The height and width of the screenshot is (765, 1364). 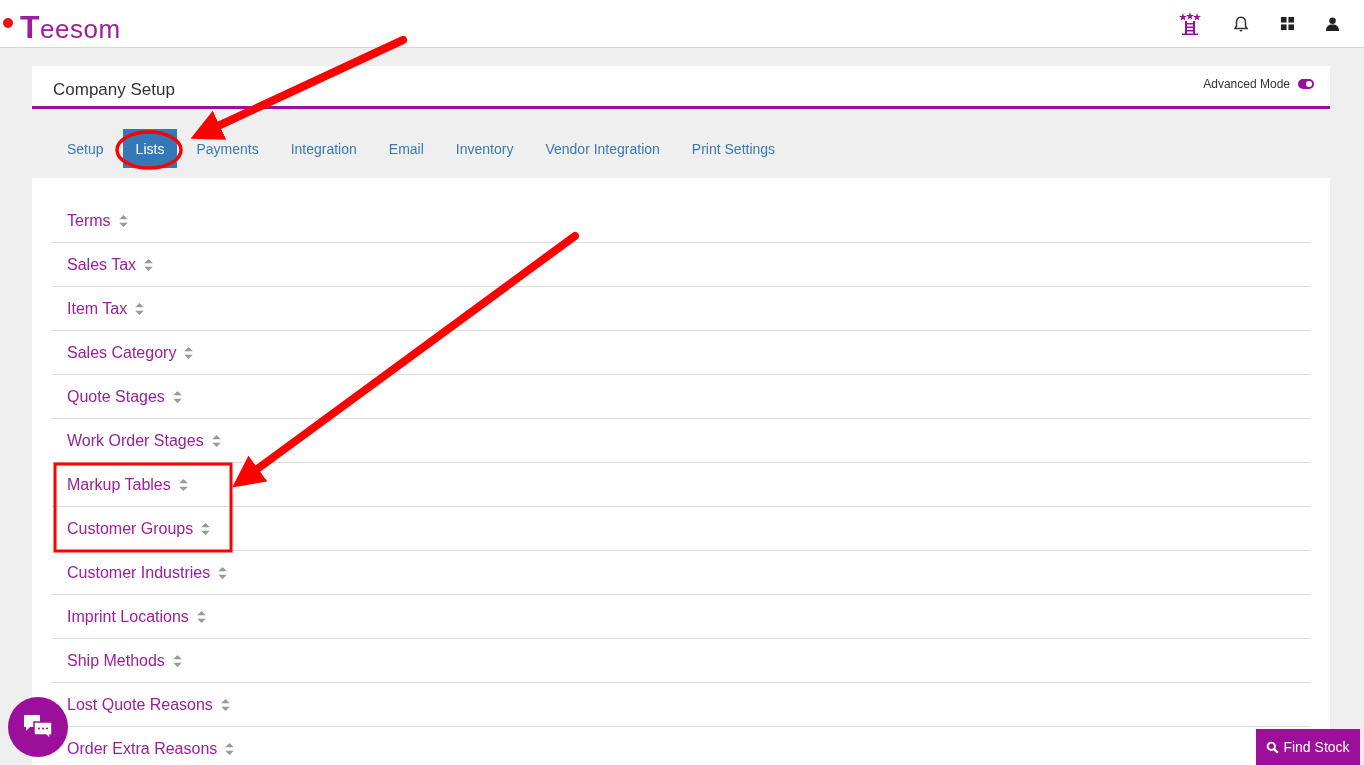 I want to click on logo: Teesom, so click(x=70, y=26).